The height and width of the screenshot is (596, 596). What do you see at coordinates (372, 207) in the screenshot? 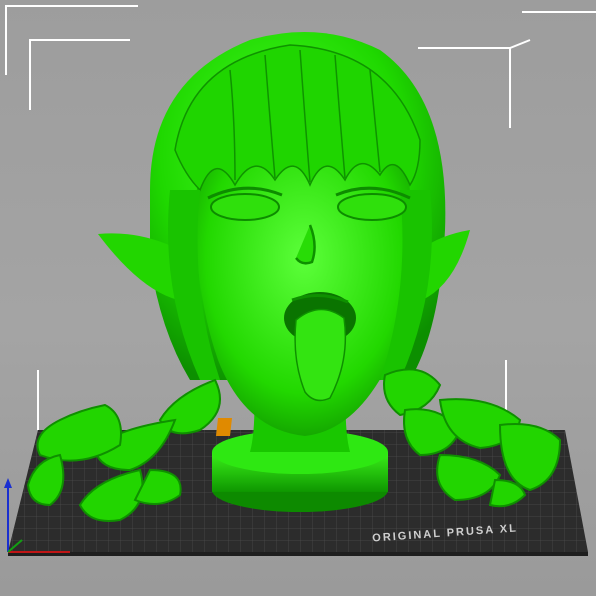
I see `model-eye-right` at bounding box center [372, 207].